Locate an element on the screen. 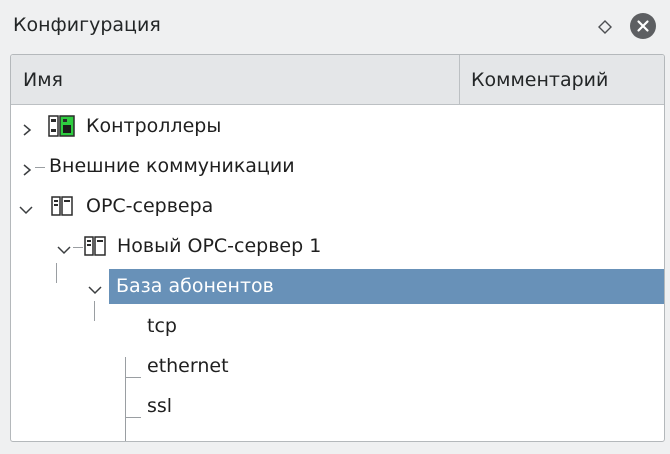 This screenshot has width=670, height=454. tree-header: Имя Комментарий is located at coordinates (337, 80).